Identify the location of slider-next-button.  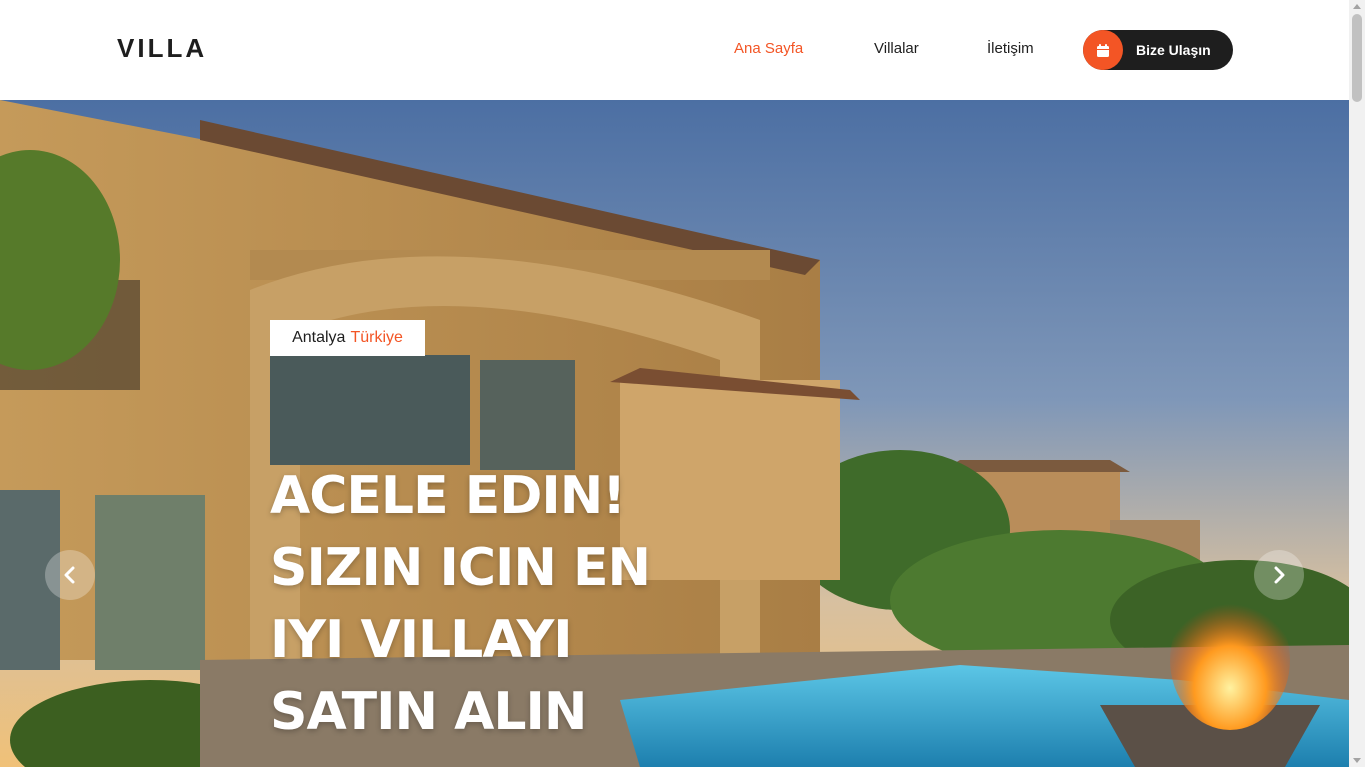
(1279, 575).